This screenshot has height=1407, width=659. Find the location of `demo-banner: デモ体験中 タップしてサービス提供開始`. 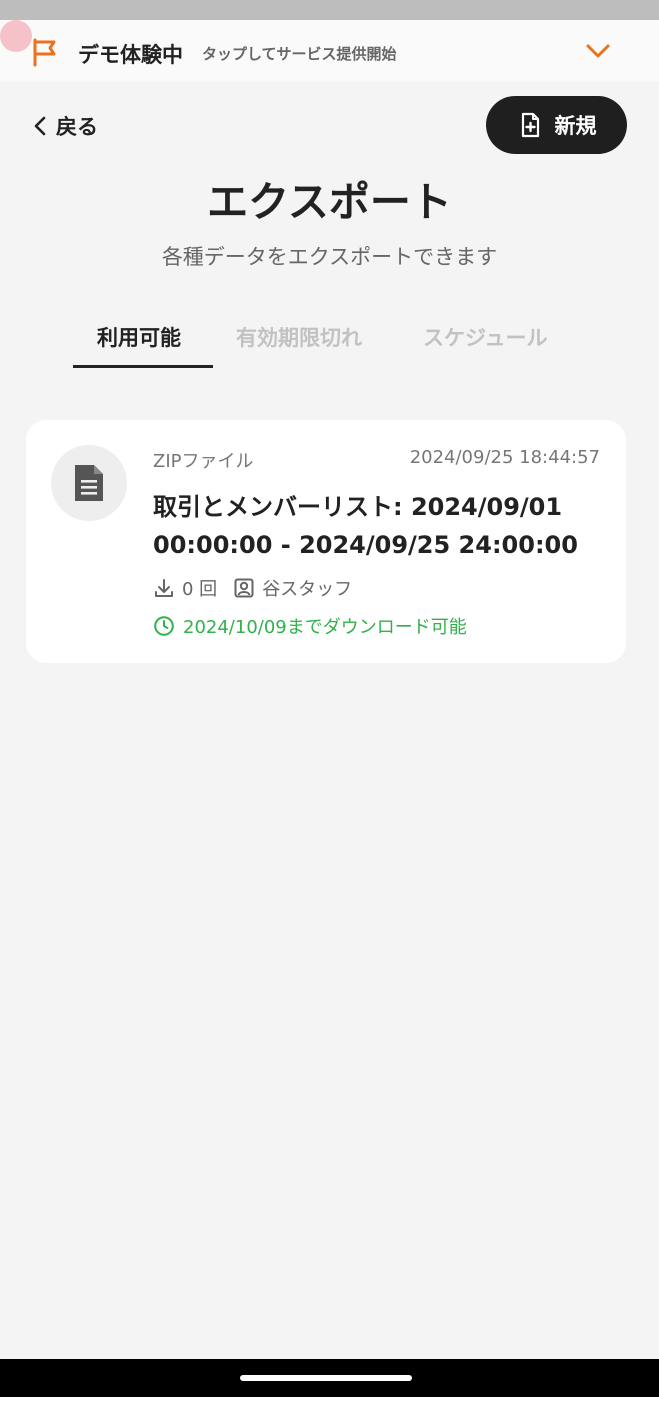

demo-banner: デモ体験中 タップしてサービス提供開始 is located at coordinates (329, 51).